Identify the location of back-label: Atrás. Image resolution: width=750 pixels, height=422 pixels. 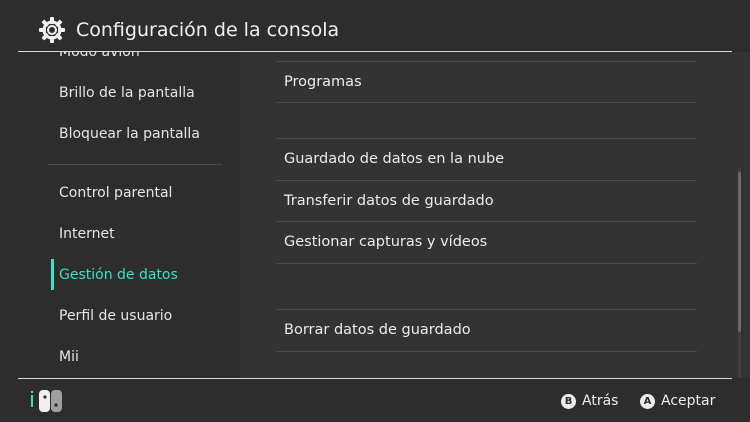
(600, 401).